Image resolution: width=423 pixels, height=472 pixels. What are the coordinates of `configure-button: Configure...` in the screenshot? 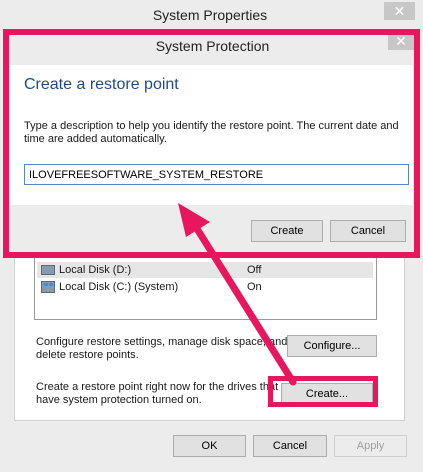 It's located at (332, 346).